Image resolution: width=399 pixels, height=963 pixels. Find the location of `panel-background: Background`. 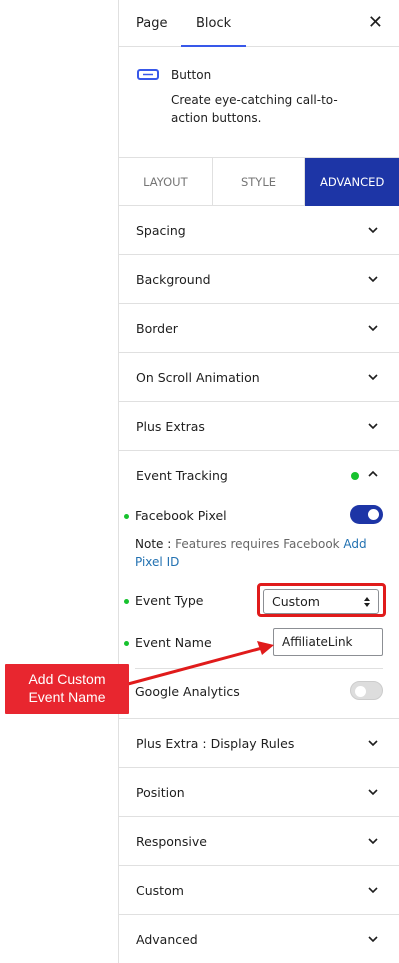

panel-background: Background is located at coordinates (259, 279).